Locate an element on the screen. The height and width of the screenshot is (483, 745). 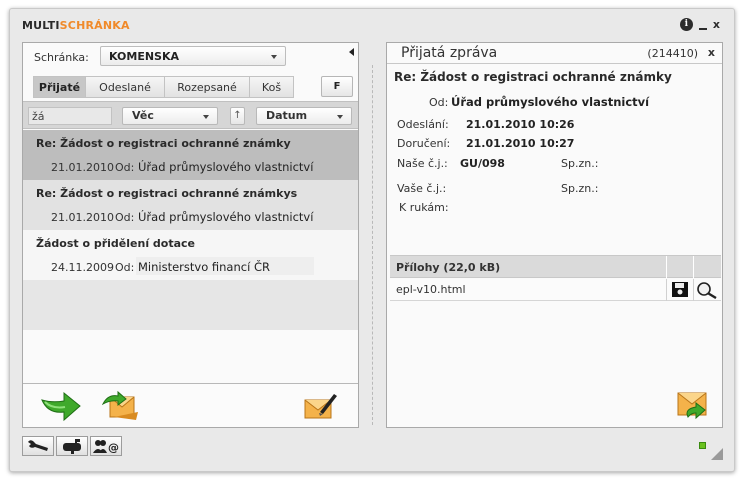
attachment-row: epl-v10.html is located at coordinates (555, 290).